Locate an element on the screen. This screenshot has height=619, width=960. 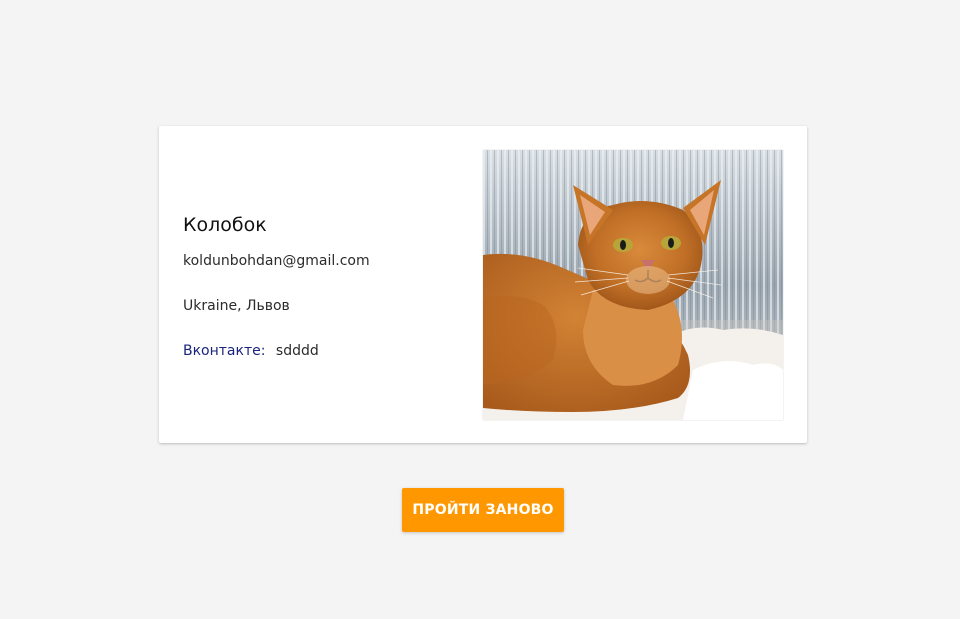
restart-button: ПРОЙТИ ЗАНОВО is located at coordinates (483, 510).